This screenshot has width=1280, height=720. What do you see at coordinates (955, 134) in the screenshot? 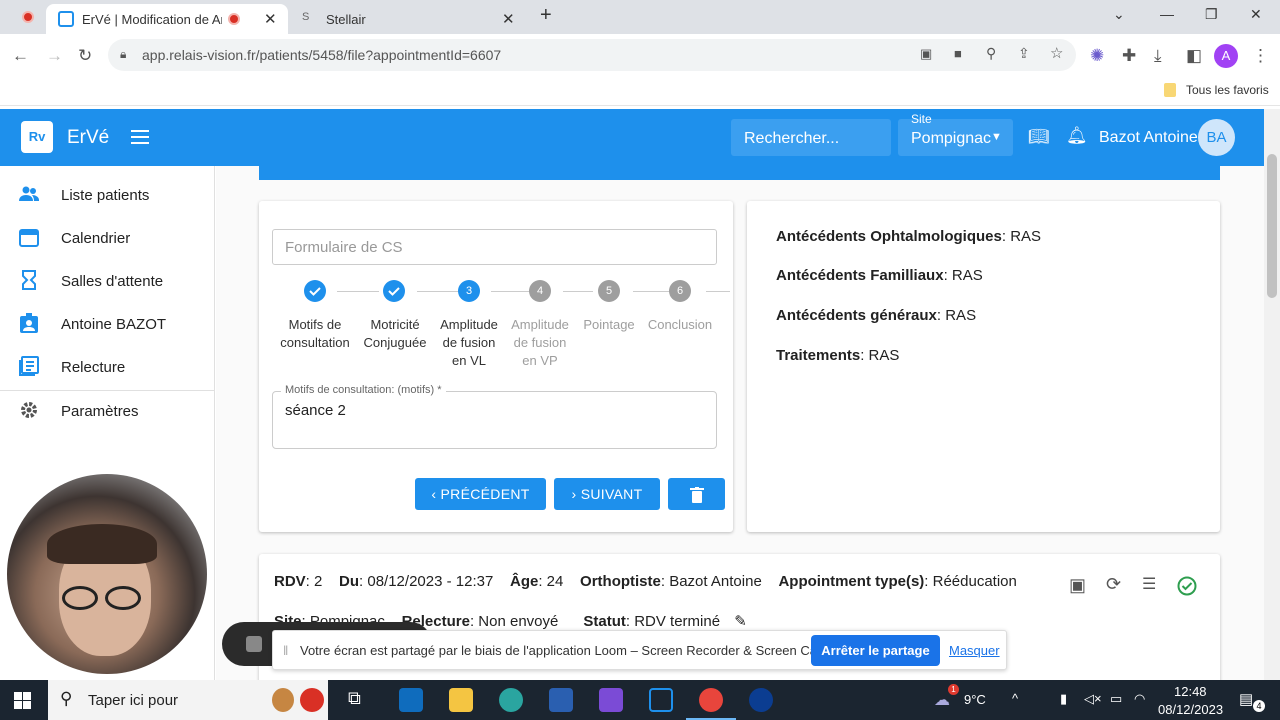
I see `site-select: Site Pompignac ▼` at bounding box center [955, 134].